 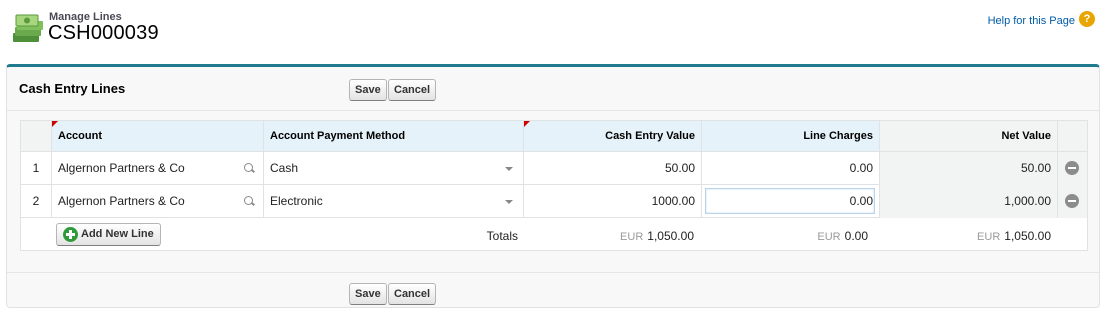 I want to click on payment-method-value: Cash, so click(x=284, y=168).